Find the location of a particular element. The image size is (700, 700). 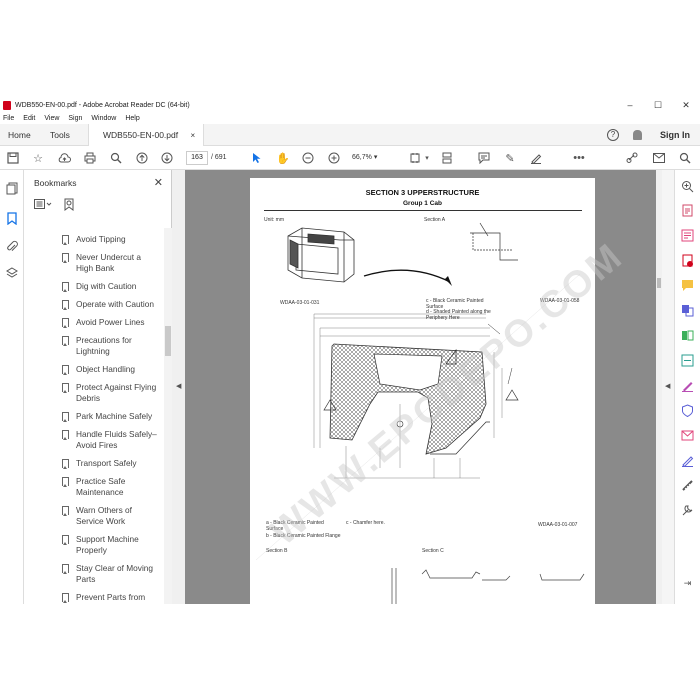

page-number-input: 163 is located at coordinates (197, 158).